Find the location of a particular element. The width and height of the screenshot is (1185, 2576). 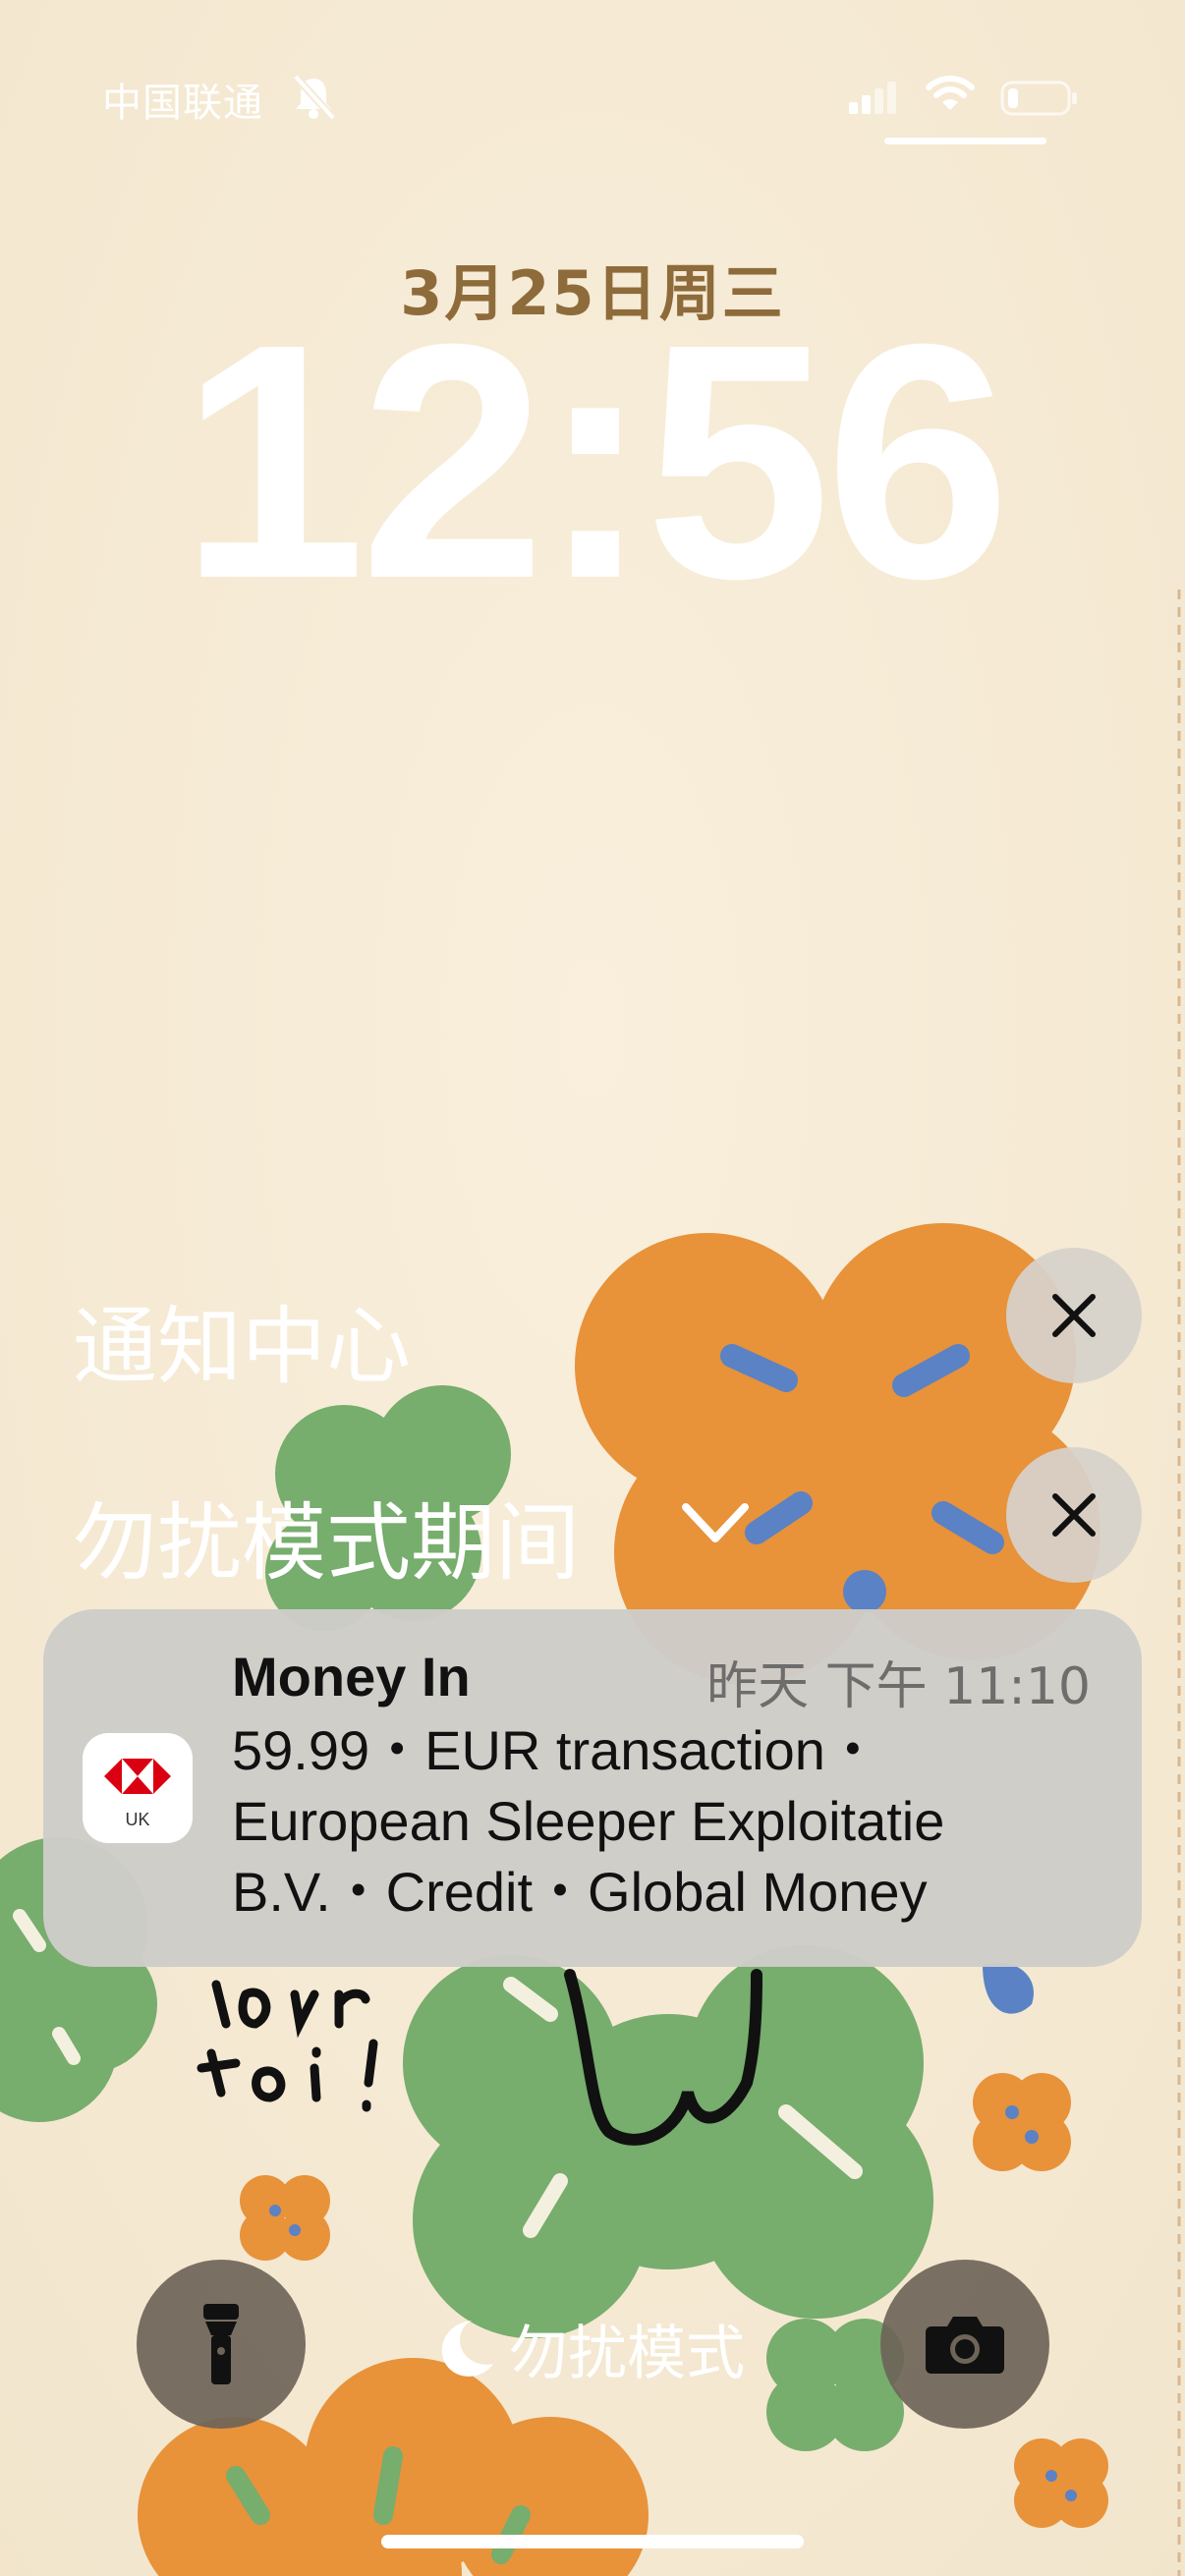

chevron-down-icon is located at coordinates (716, 1522).